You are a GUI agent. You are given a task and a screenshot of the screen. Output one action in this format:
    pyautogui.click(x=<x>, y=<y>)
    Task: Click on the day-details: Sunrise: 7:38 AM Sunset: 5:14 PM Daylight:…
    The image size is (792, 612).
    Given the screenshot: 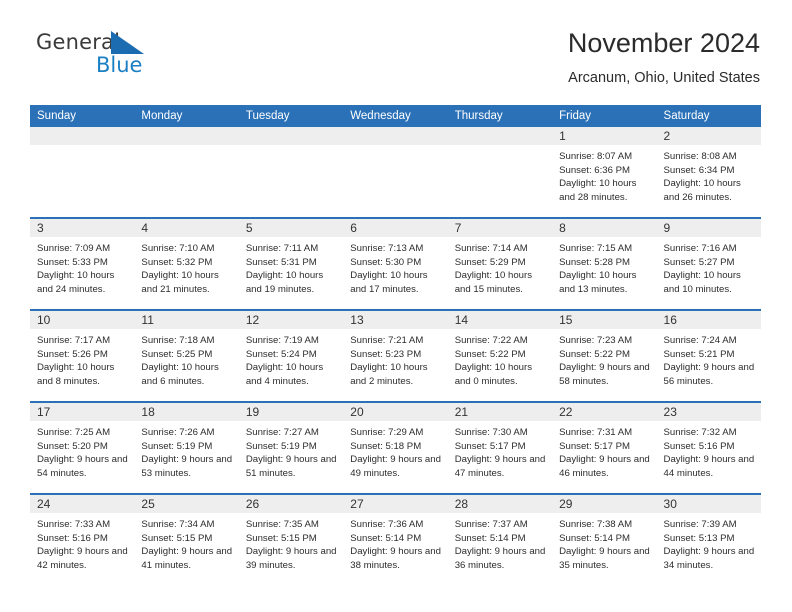 What is the action you would take?
    pyautogui.click(x=604, y=542)
    